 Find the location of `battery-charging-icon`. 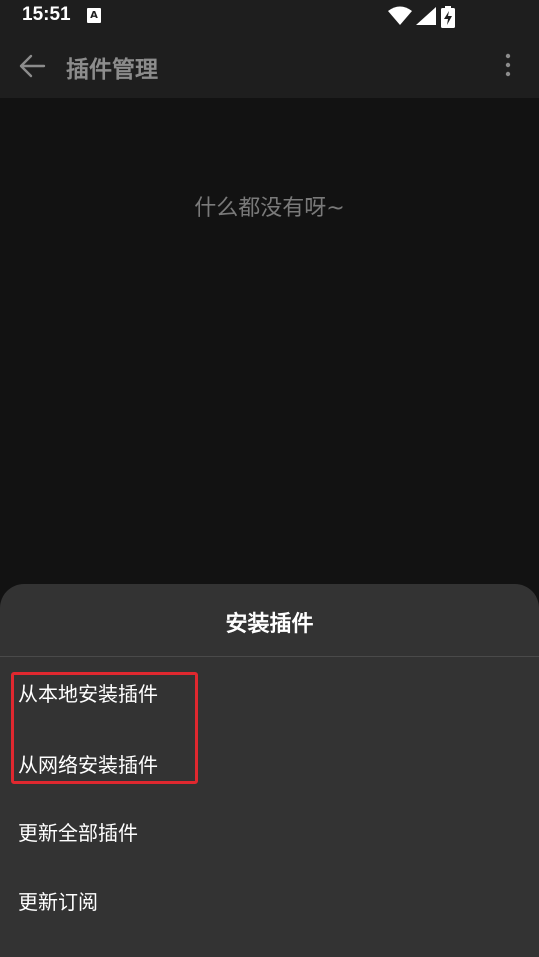

battery-charging-icon is located at coordinates (448, 17).